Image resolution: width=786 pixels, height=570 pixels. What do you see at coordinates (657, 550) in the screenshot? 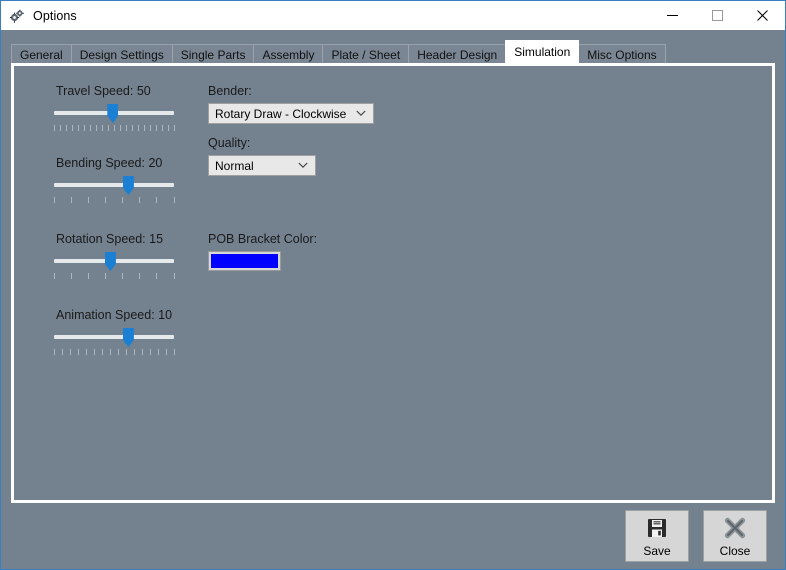
I see `save-button-label: Save` at bounding box center [657, 550].